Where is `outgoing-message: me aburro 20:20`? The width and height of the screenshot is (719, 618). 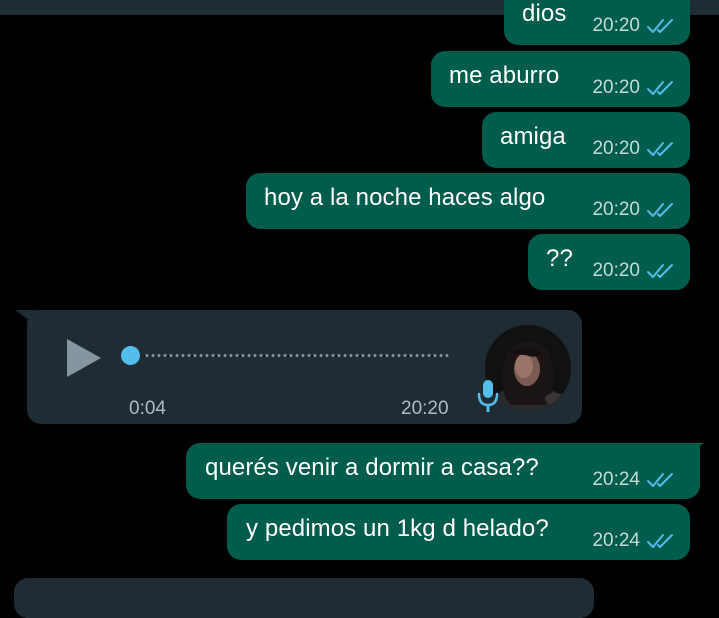 outgoing-message: me aburro 20:20 is located at coordinates (560, 79).